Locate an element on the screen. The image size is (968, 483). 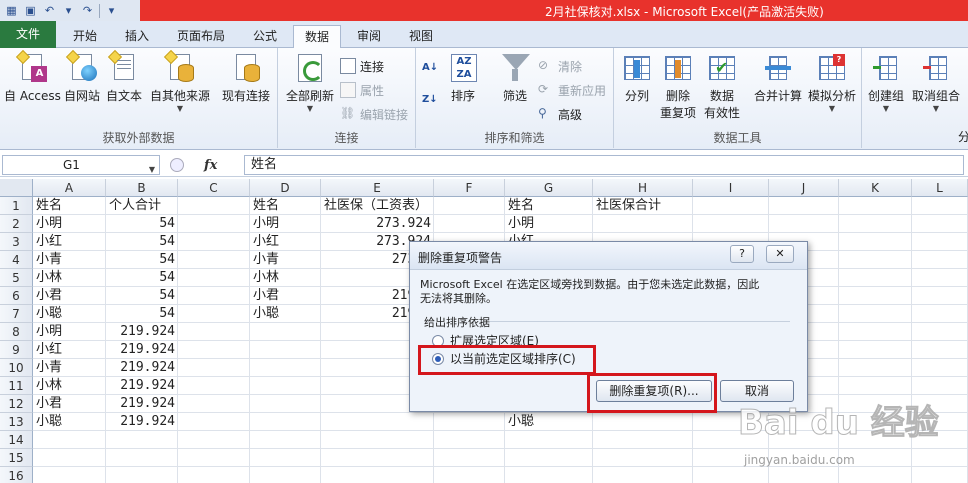
cell-b9: 219.924 is located at coordinates (142, 350).